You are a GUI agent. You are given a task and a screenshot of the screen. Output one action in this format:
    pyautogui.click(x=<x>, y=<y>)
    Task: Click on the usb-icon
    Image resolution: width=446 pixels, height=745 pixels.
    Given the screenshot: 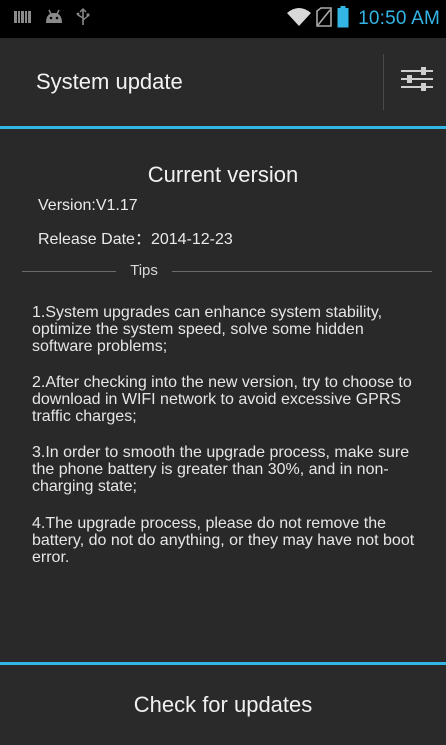 What is the action you would take?
    pyautogui.click(x=83, y=19)
    